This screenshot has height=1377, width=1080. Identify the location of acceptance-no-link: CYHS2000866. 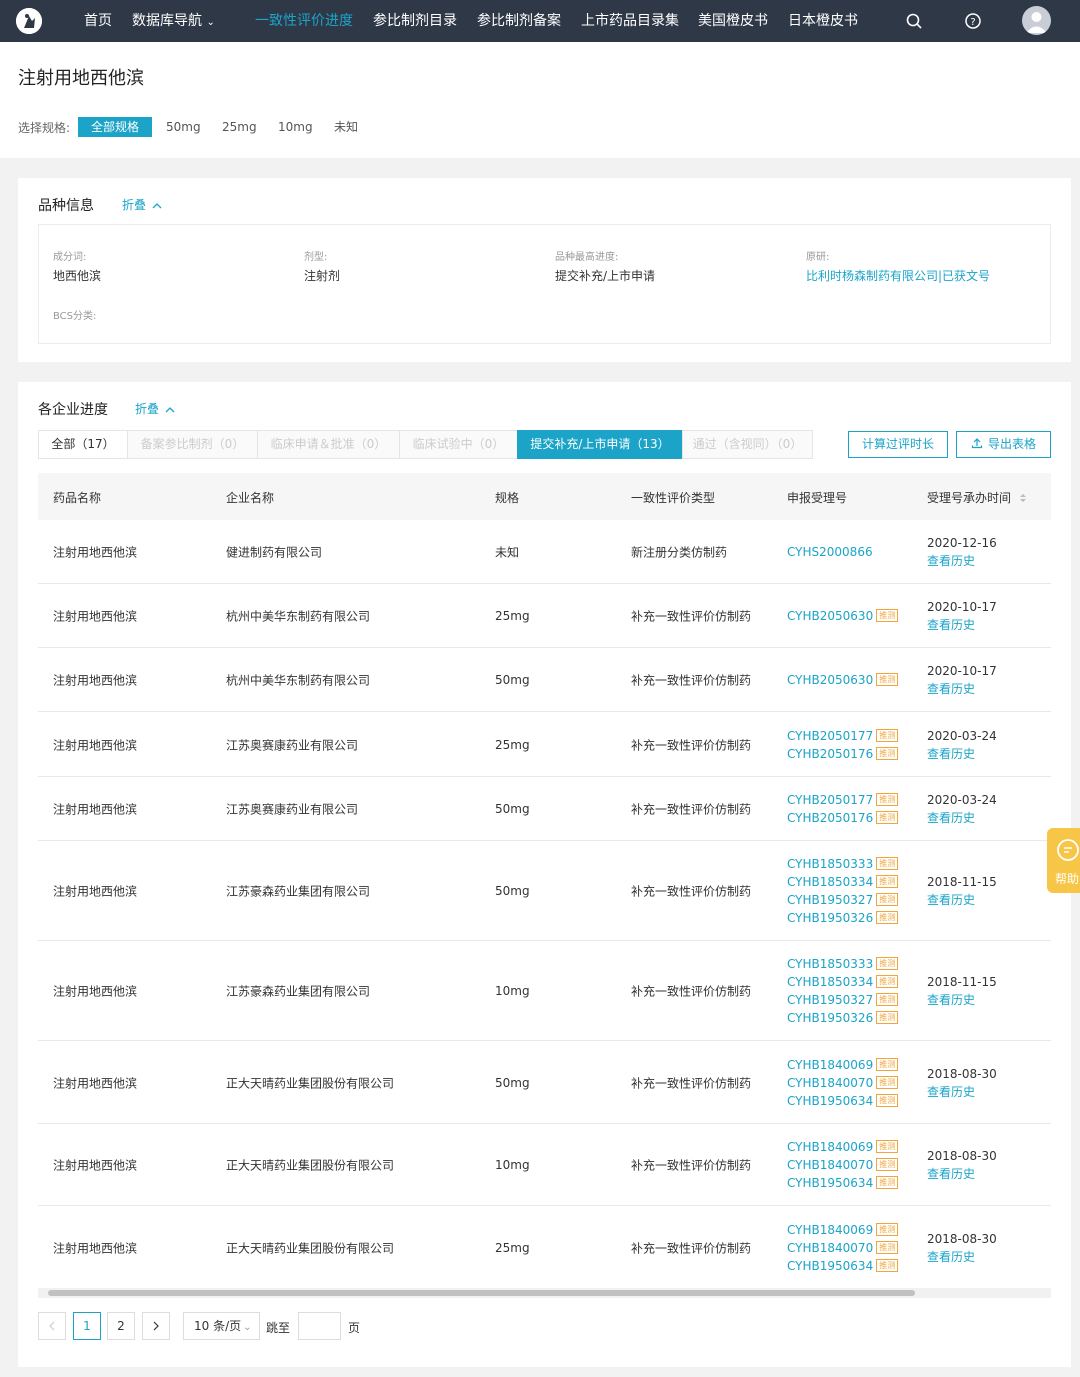
(830, 552).